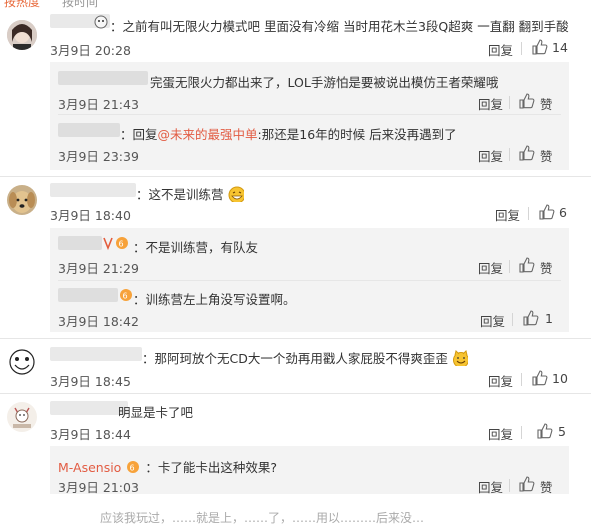 The image size is (591, 526). I want to click on like-count: 6, so click(563, 212).